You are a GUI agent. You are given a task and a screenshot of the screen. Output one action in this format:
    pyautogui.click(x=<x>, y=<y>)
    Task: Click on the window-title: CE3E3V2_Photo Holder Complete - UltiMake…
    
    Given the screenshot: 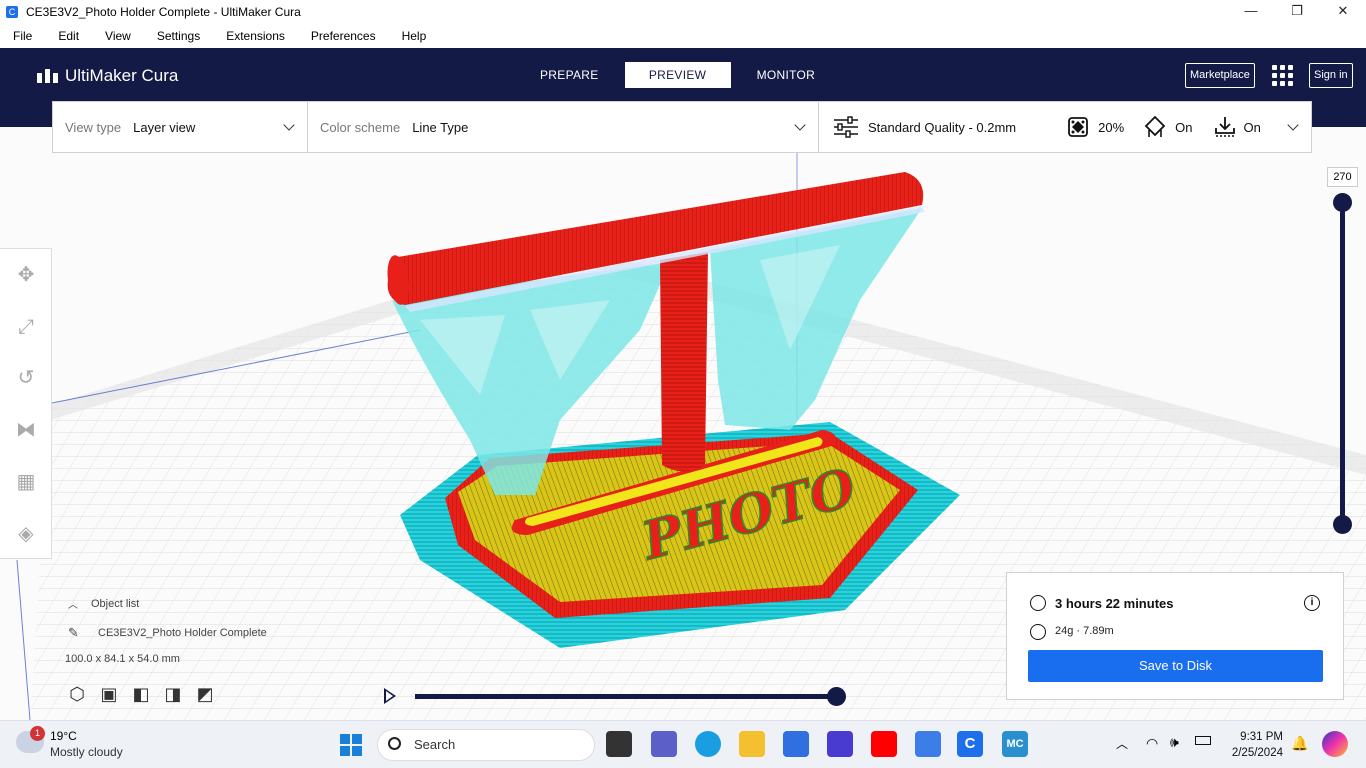 What is the action you would take?
    pyautogui.click(x=163, y=11)
    